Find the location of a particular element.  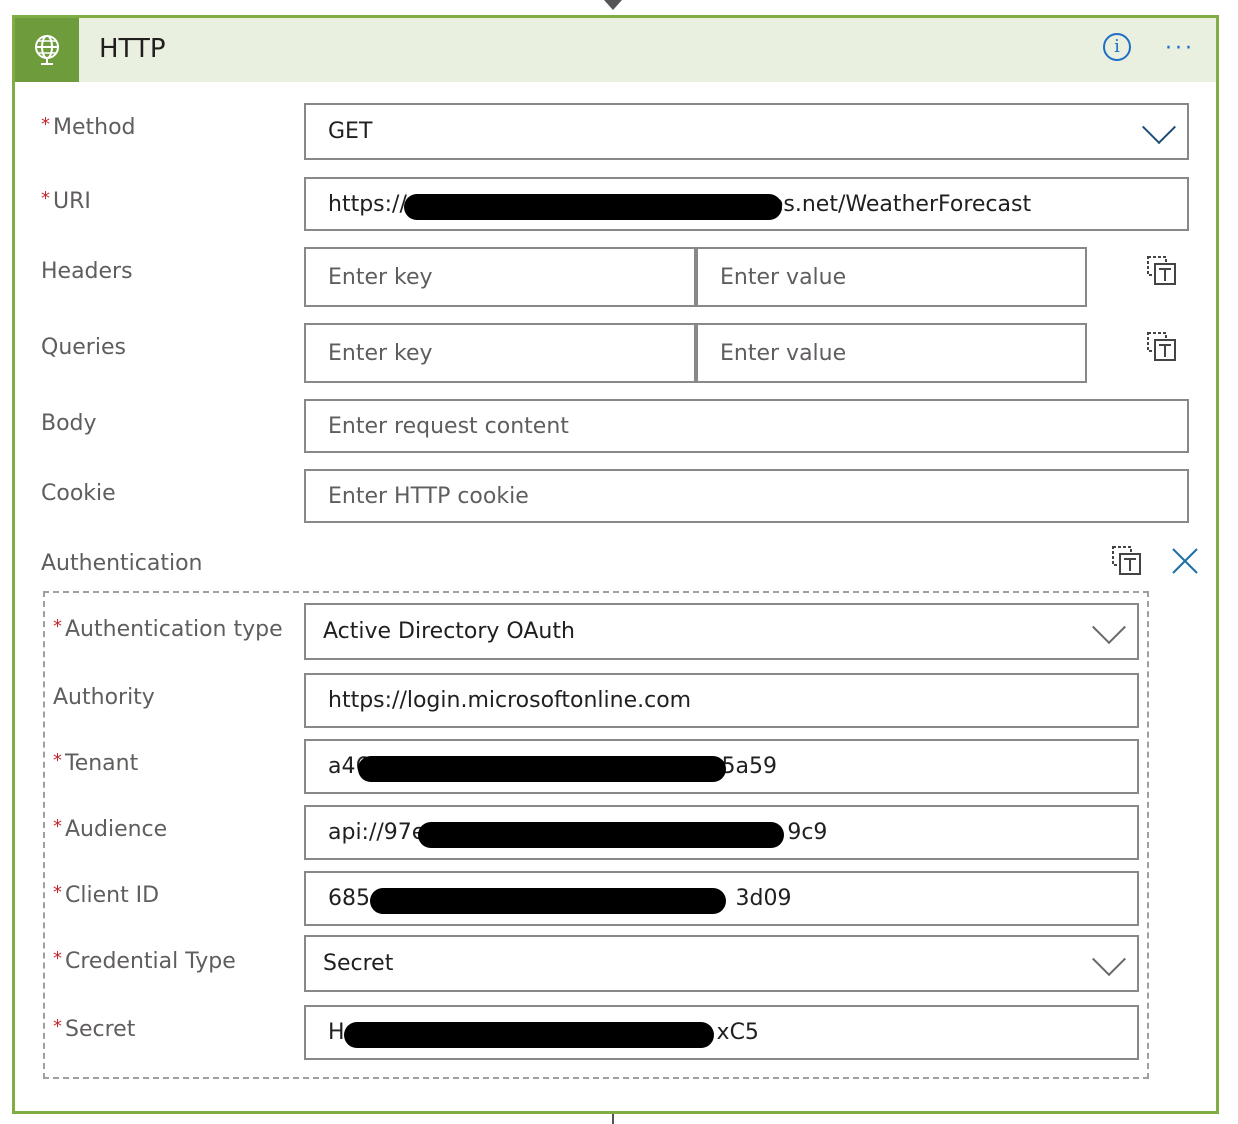

method-label: * Method is located at coordinates (88, 127).